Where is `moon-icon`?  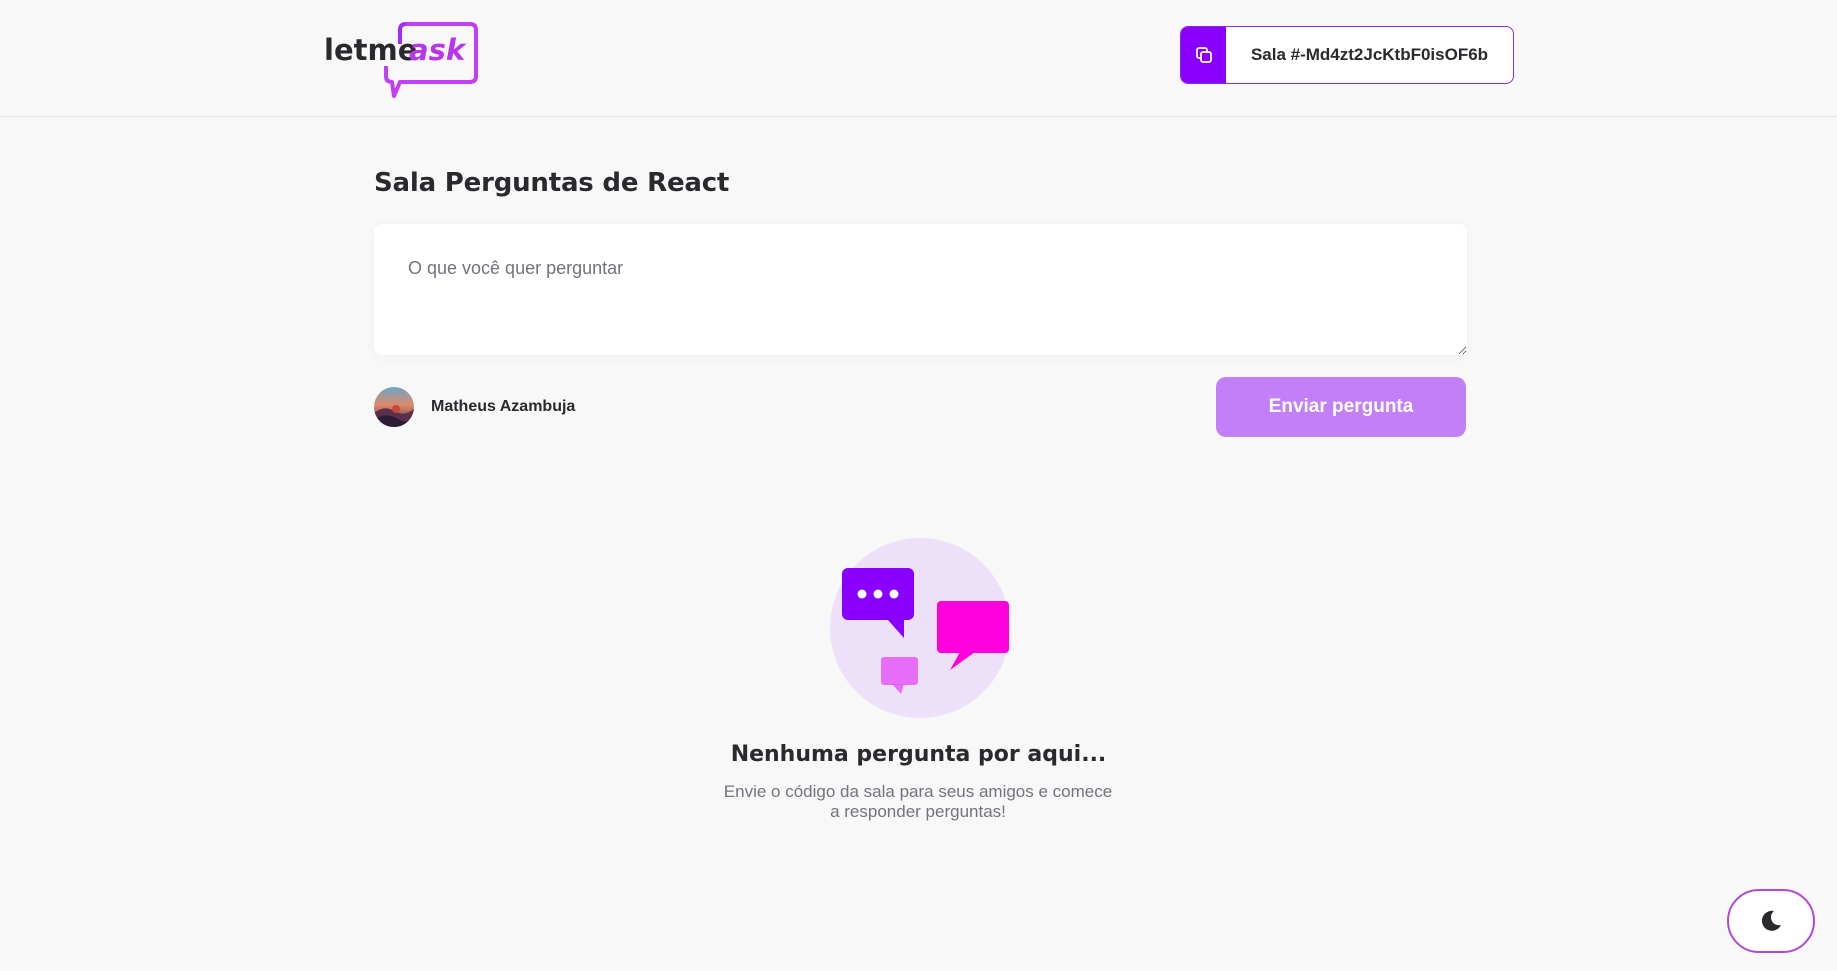 moon-icon is located at coordinates (1771, 920).